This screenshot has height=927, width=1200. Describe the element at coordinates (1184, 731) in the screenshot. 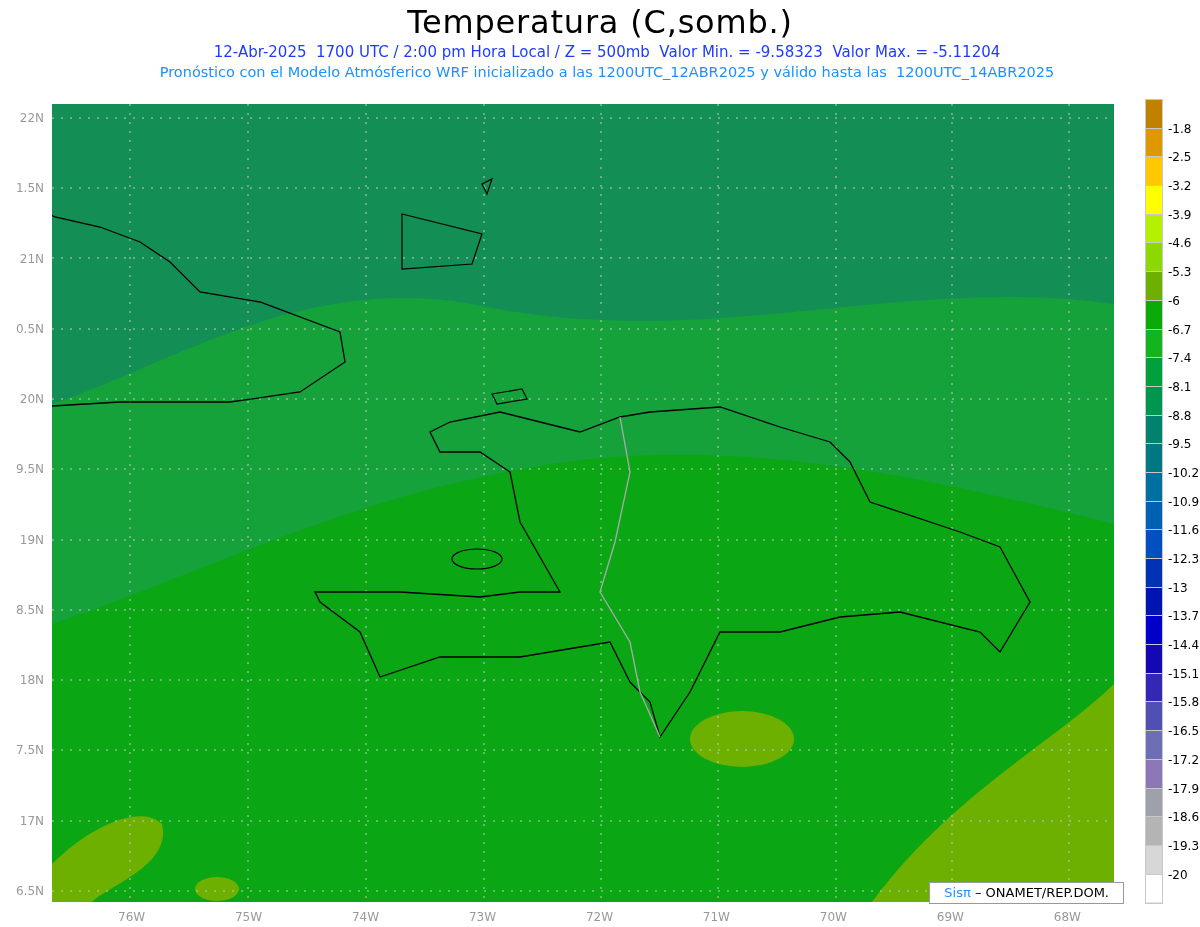

I see `legend-label: -16.5` at that location.